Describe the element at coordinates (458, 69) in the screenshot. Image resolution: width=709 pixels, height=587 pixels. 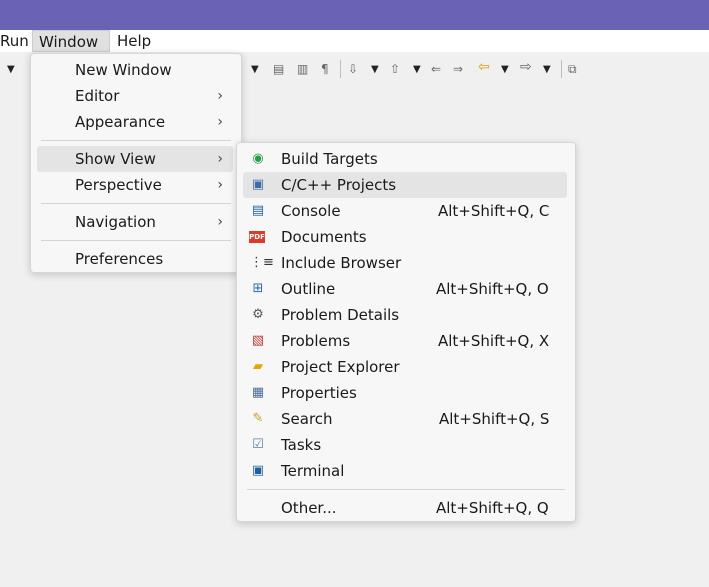
I see `forward-edit-icon: ⇒` at that location.